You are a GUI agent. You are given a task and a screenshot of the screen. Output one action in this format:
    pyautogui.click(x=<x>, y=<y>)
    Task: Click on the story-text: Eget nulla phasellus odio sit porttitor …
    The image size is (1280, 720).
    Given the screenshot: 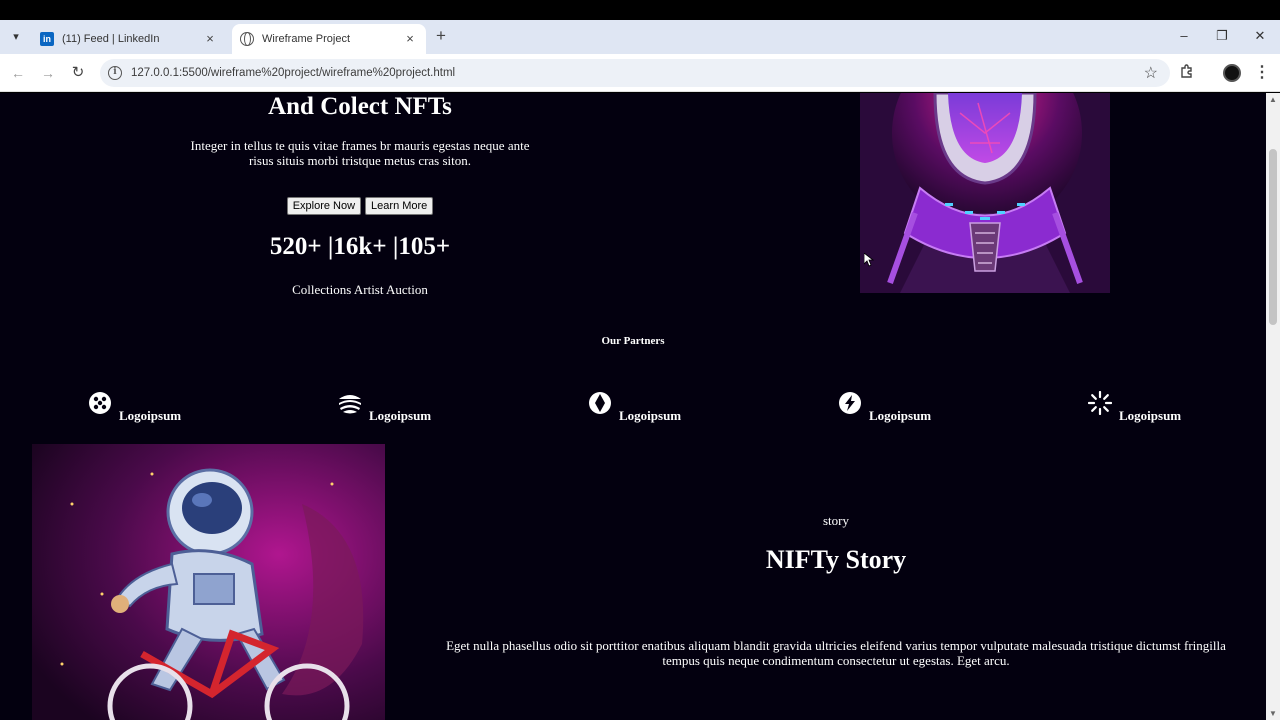 What is the action you would take?
    pyautogui.click(x=836, y=653)
    